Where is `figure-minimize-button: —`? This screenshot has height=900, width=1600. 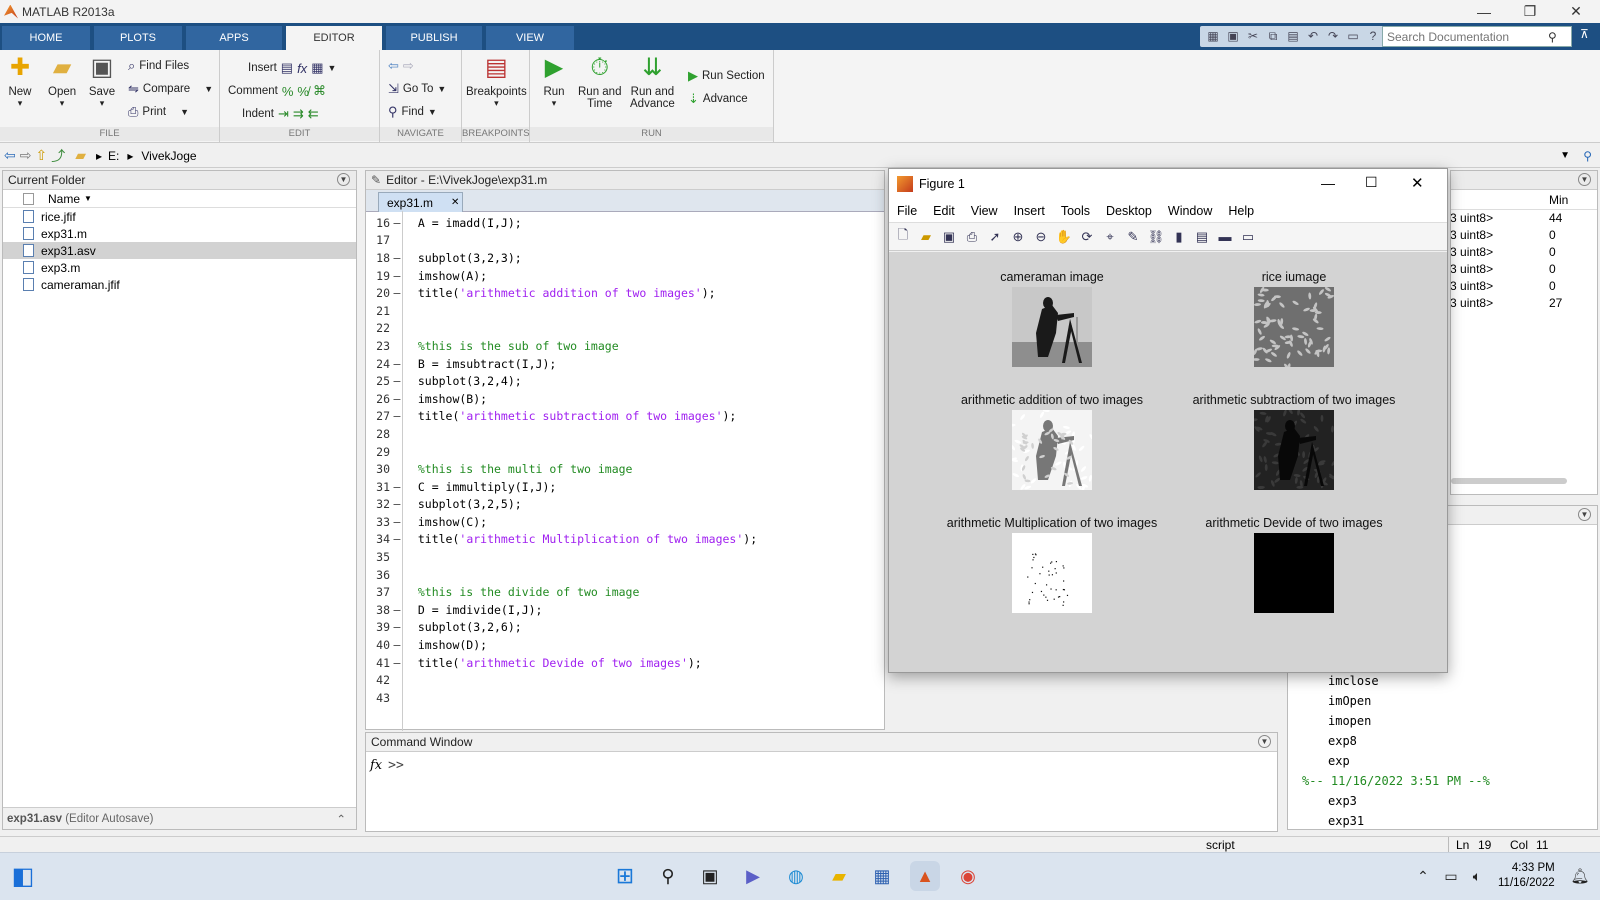 figure-minimize-button: — is located at coordinates (1328, 183).